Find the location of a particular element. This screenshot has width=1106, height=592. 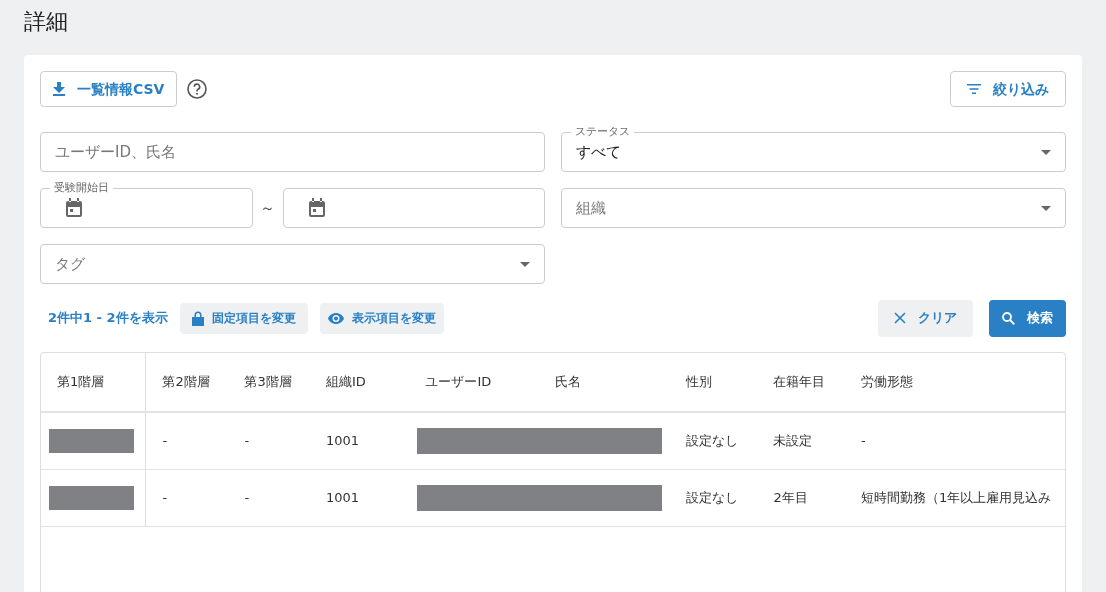

field-label: ステータス is located at coordinates (602, 131).